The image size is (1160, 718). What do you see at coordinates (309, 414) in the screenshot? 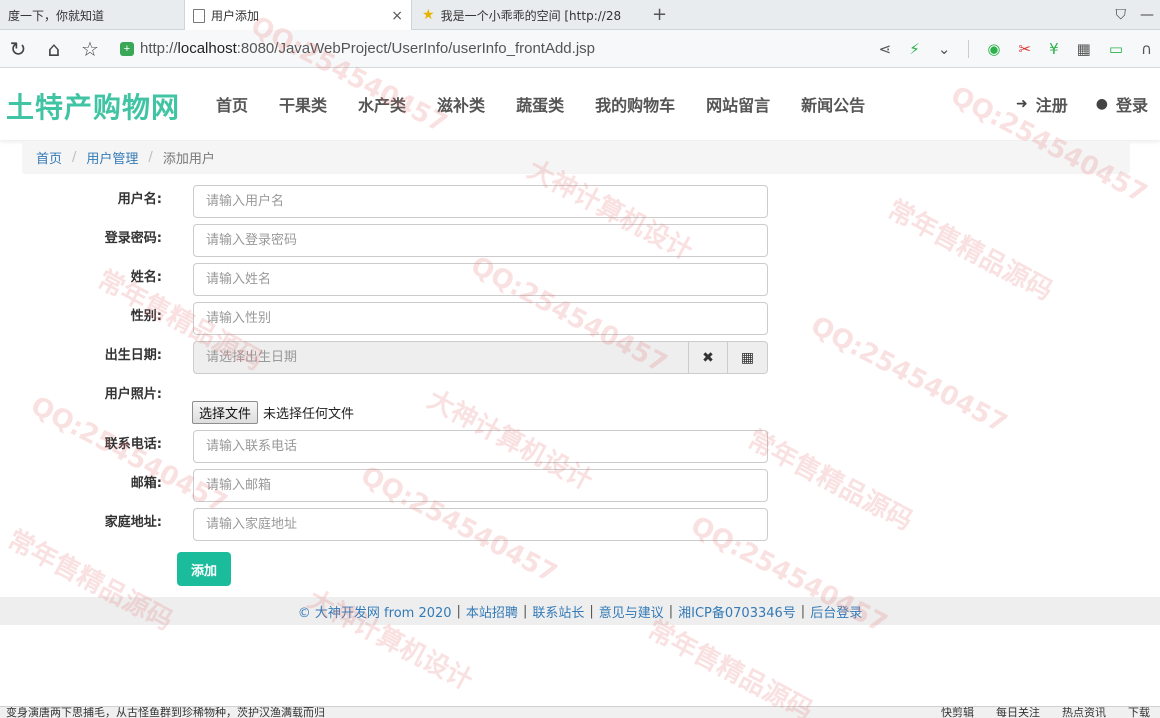
I see `file-status: 未选择任何文件` at bounding box center [309, 414].